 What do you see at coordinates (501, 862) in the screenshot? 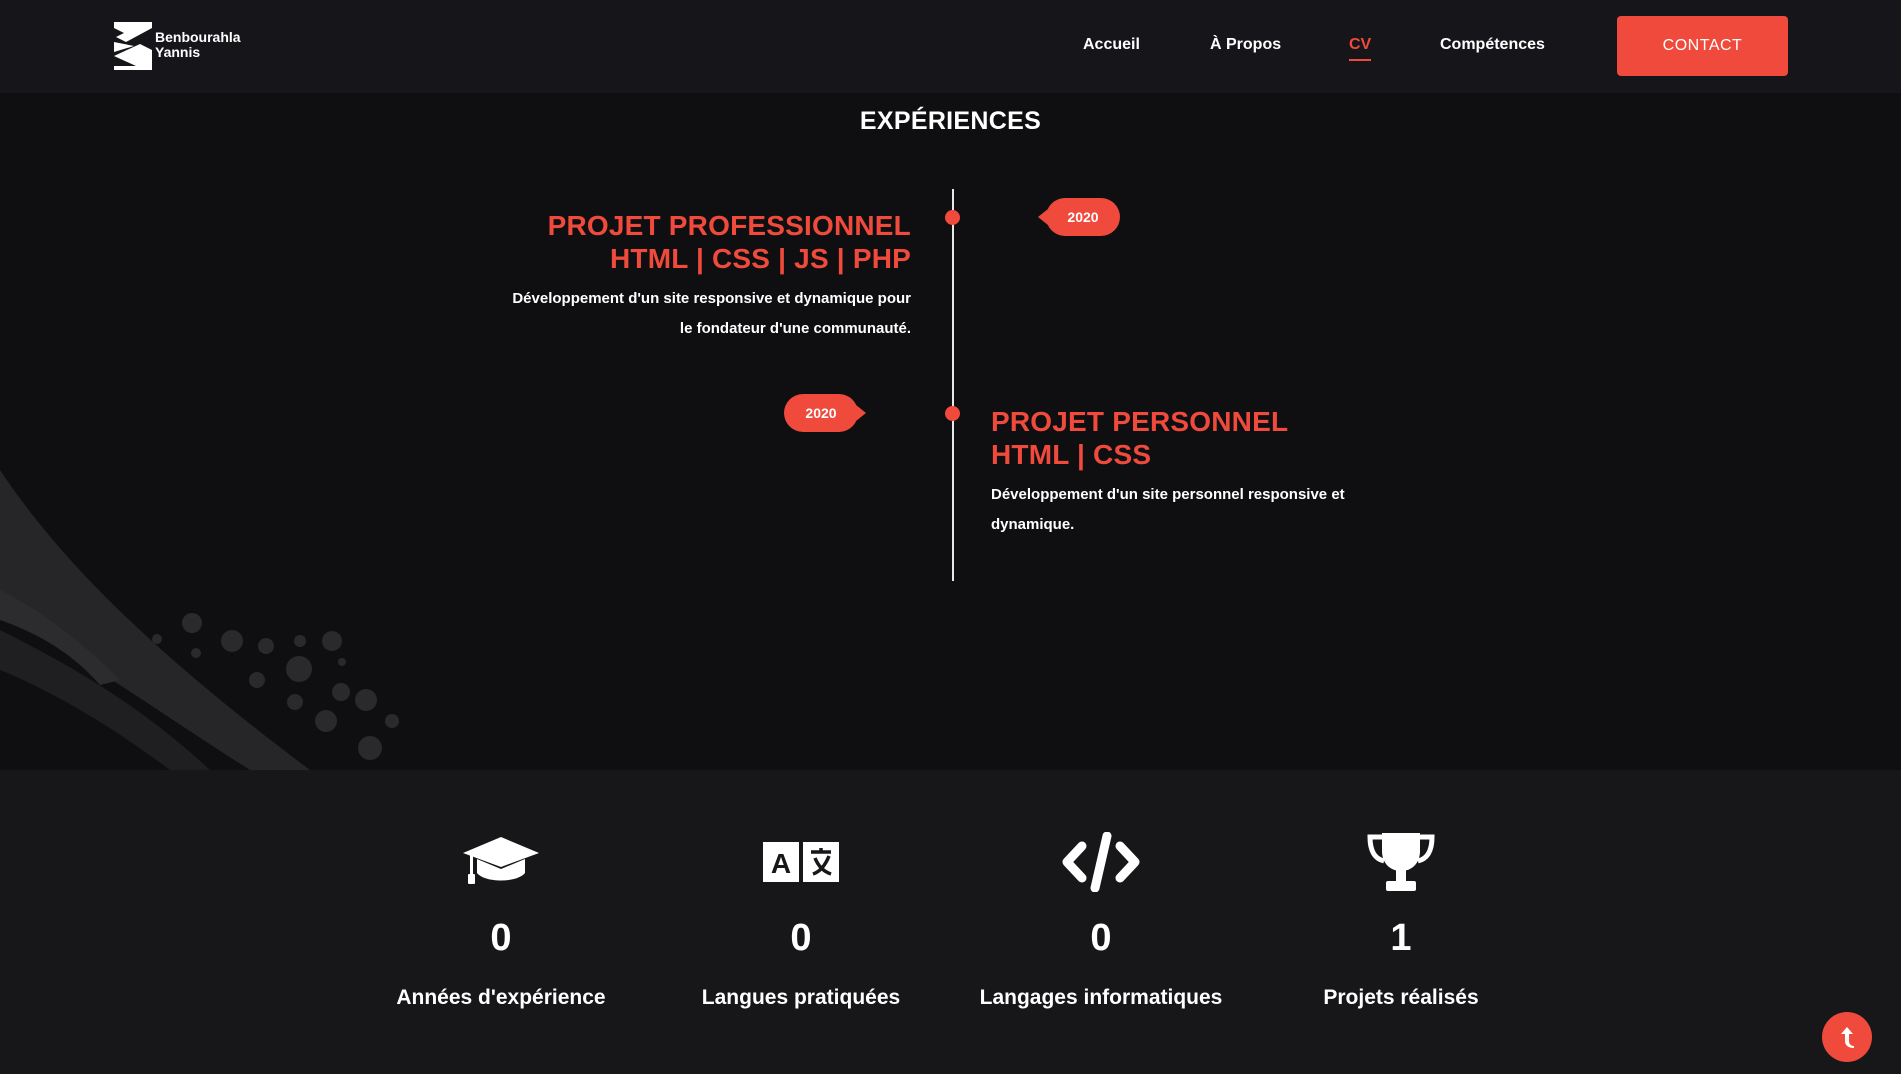
I see `graduation-cap-icon` at bounding box center [501, 862].